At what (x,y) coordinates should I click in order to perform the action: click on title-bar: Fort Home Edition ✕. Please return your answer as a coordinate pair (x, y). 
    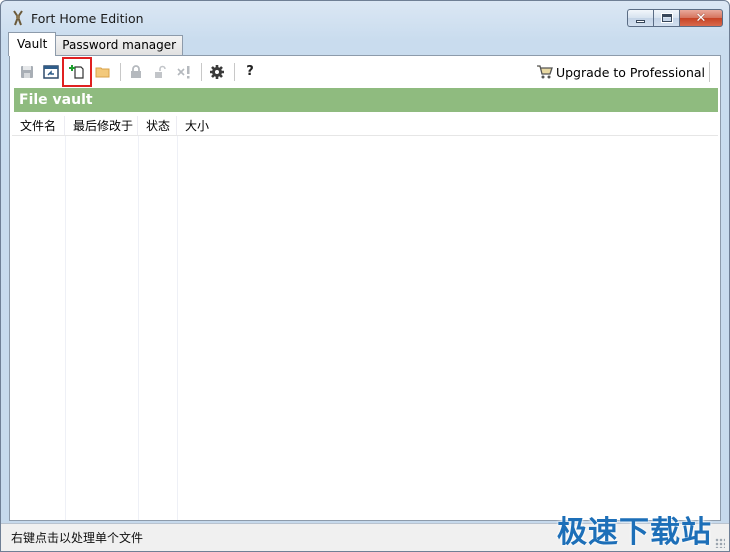
    Looking at the image, I should click on (365, 16).